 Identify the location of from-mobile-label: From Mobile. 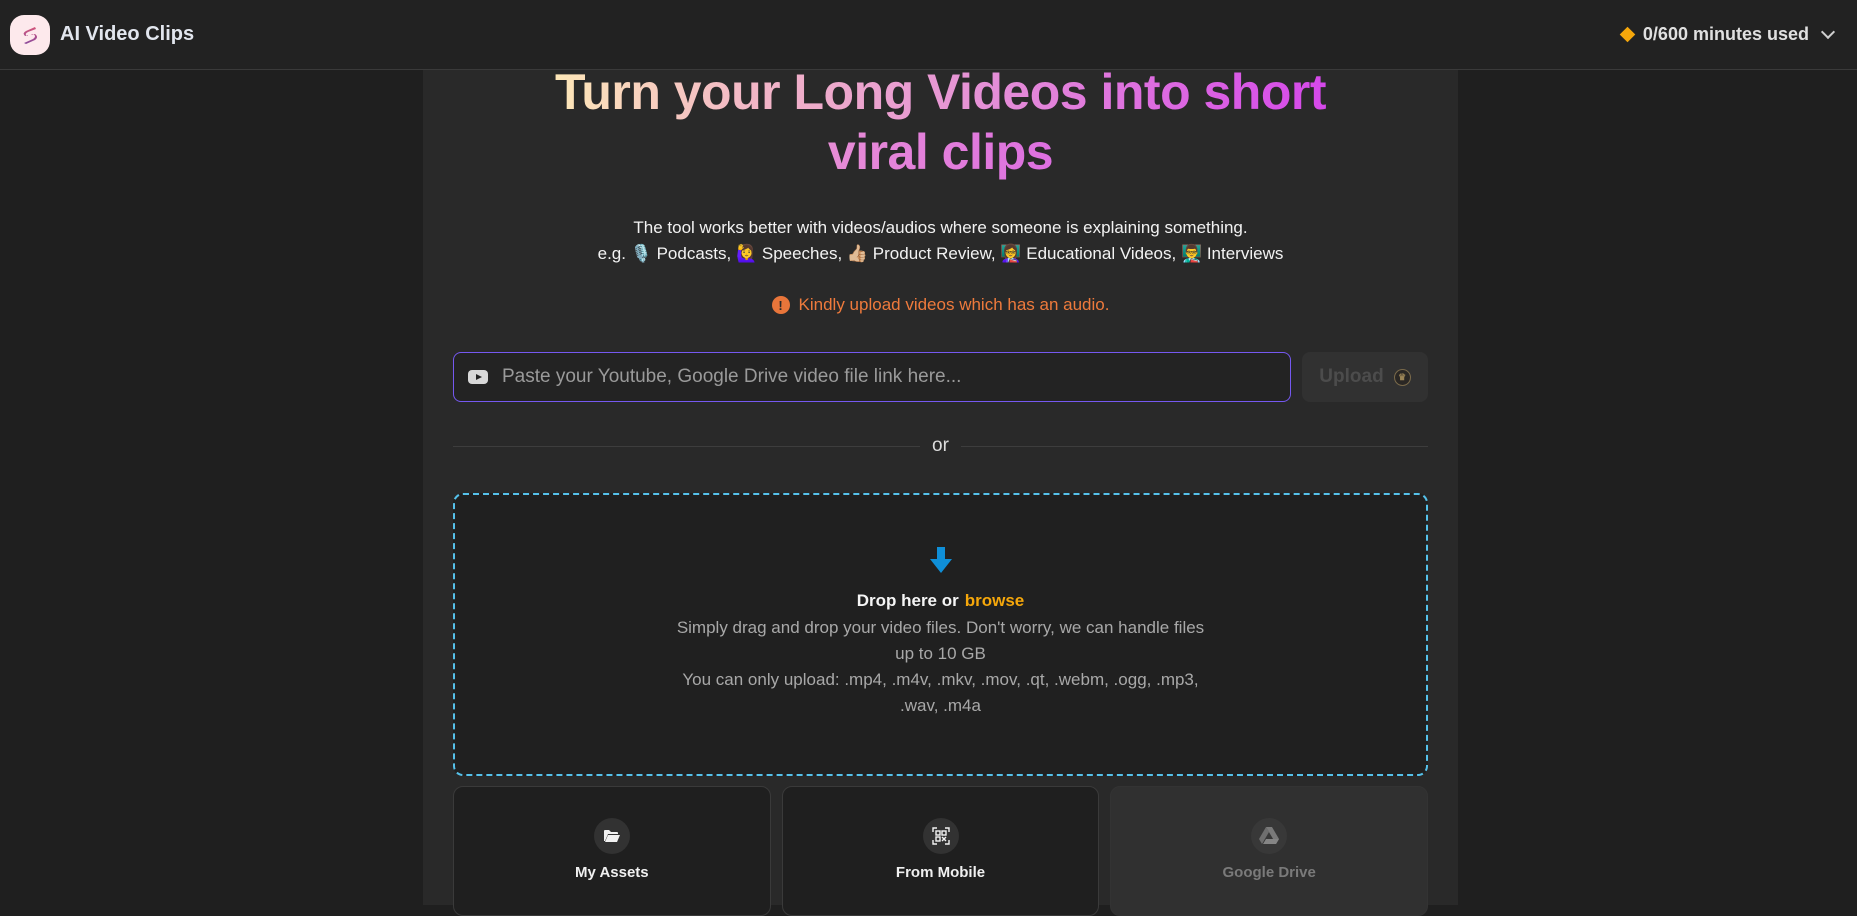
(940, 872).